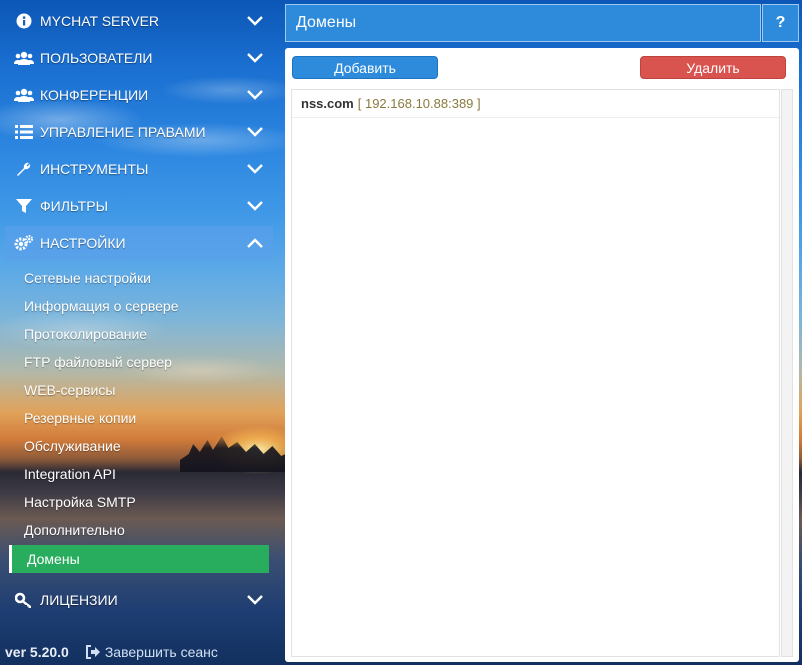 The height and width of the screenshot is (665, 802). Describe the element at coordinates (139, 243) in the screenshot. I see `menu-settings: НАСТРОЙКИ` at that location.